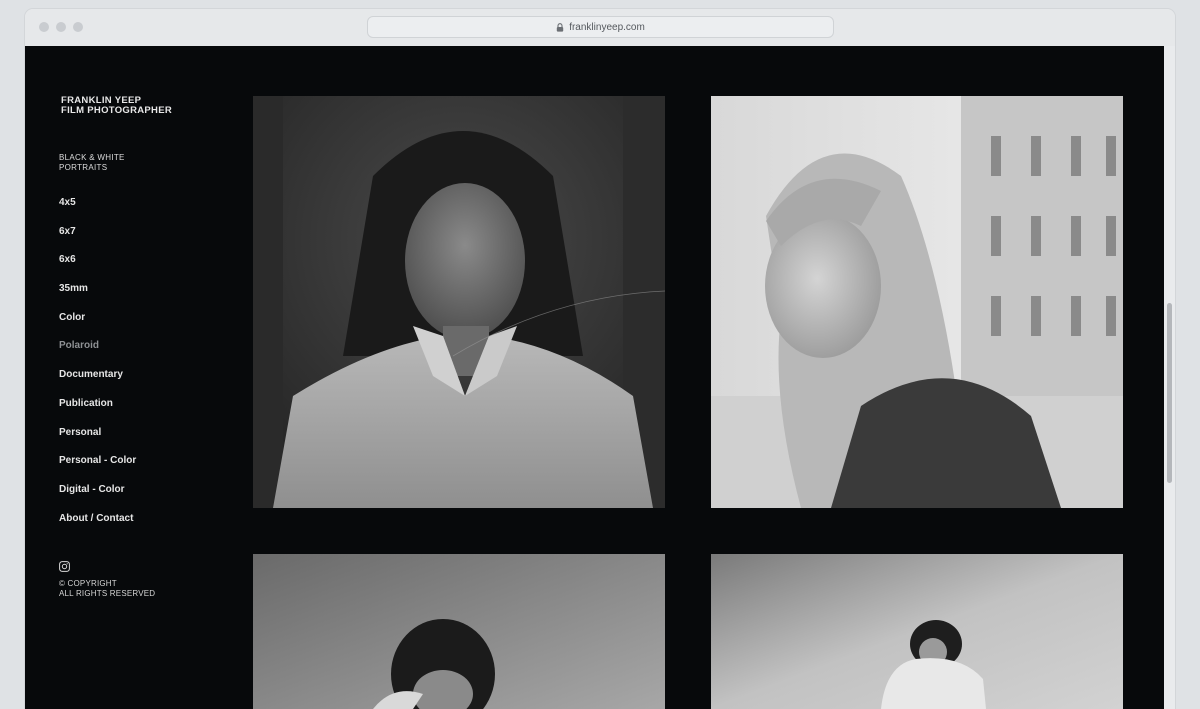 The image size is (1200, 709). I want to click on page-title-line1: BLACK & WHITE, so click(92, 157).